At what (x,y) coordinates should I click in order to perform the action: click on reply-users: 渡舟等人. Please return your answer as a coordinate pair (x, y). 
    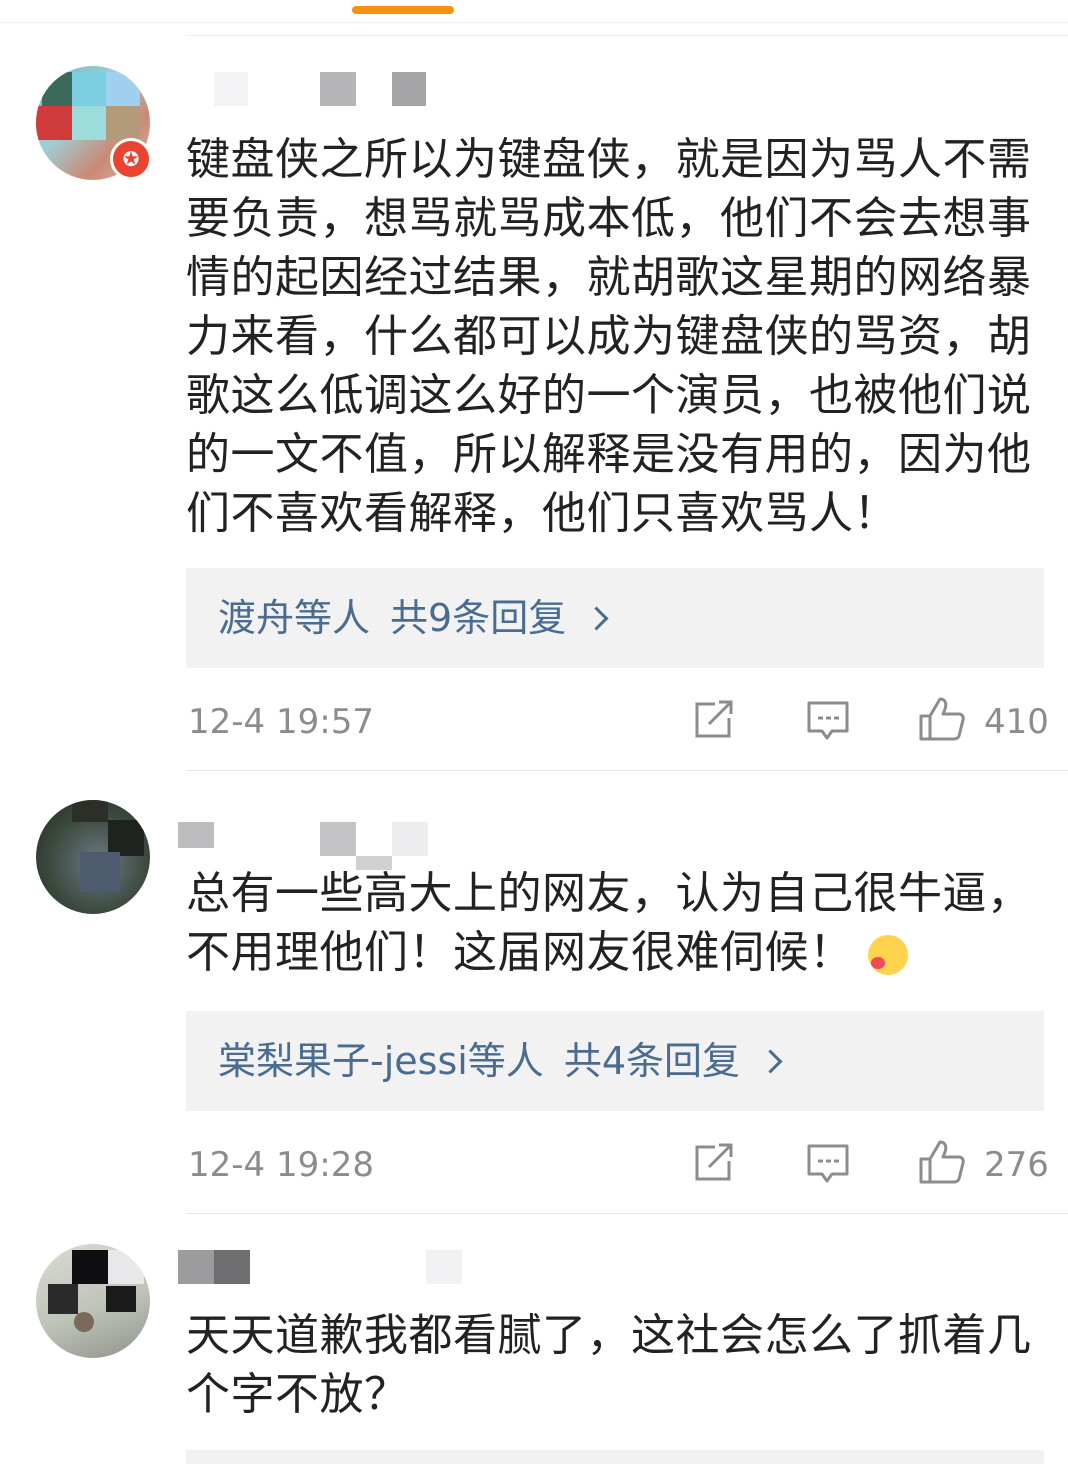
    Looking at the image, I should click on (294, 618).